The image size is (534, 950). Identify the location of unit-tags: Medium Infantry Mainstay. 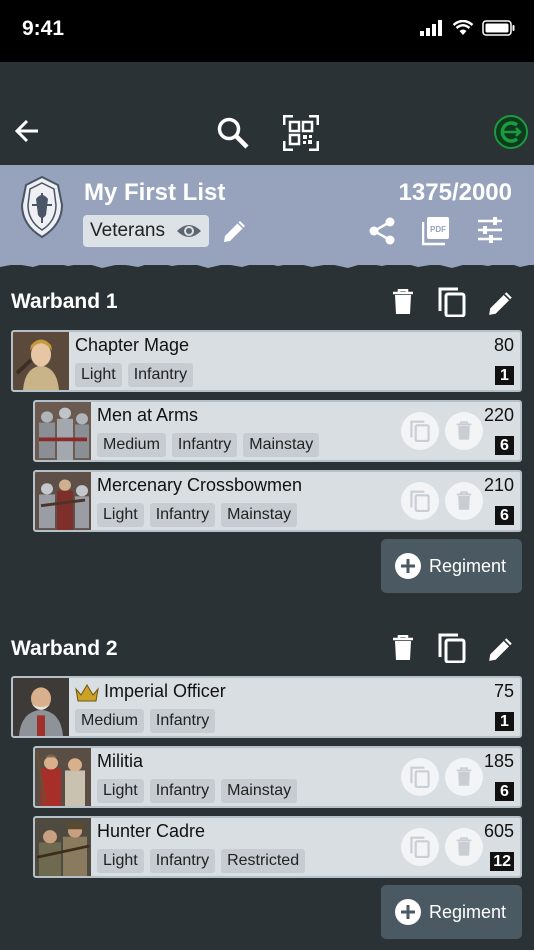
(208, 445).